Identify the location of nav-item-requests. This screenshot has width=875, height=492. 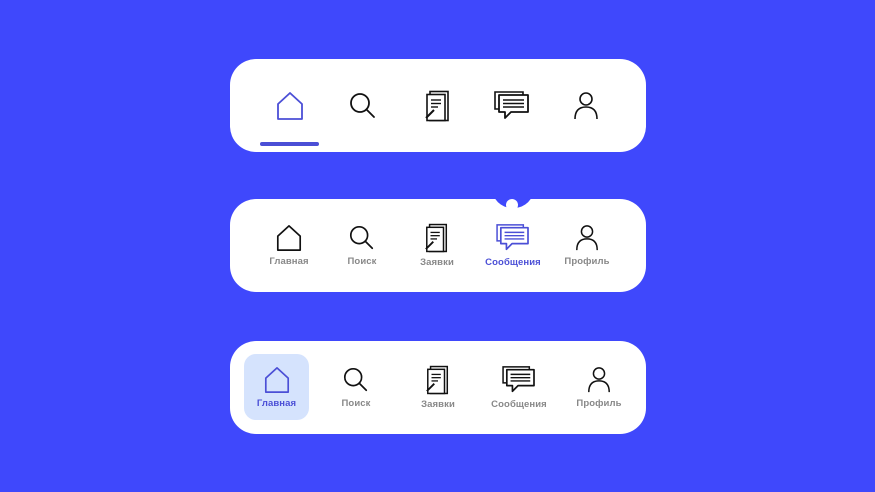
(438, 105).